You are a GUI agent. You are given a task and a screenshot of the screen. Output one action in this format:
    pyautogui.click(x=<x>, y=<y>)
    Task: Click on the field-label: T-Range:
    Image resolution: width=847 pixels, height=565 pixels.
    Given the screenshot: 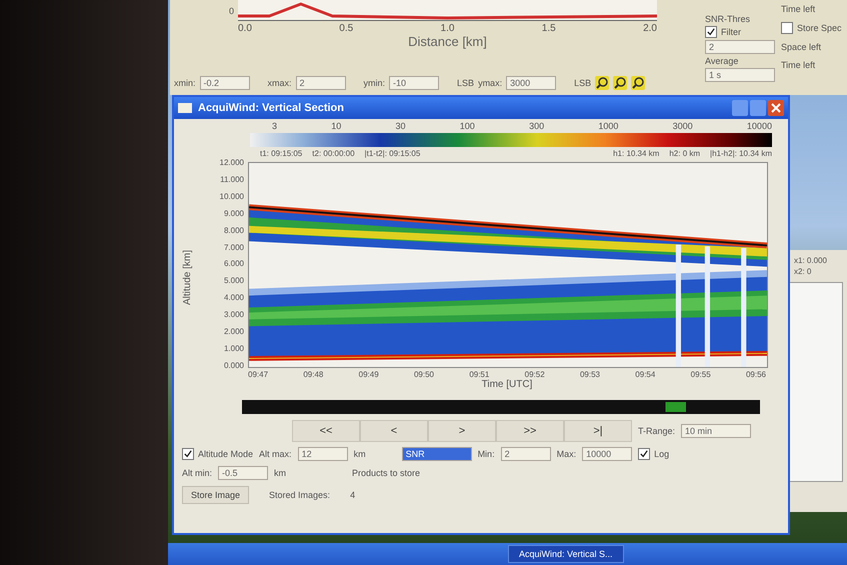 What is the action you would take?
    pyautogui.click(x=657, y=431)
    